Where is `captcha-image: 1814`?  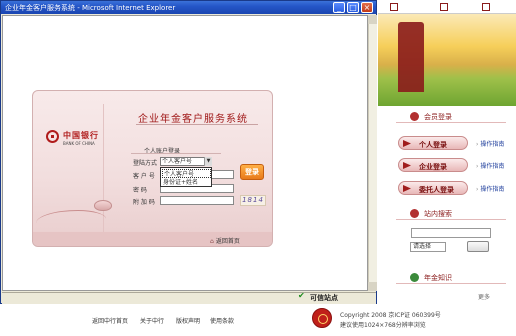 captcha-image: 1814 is located at coordinates (253, 200).